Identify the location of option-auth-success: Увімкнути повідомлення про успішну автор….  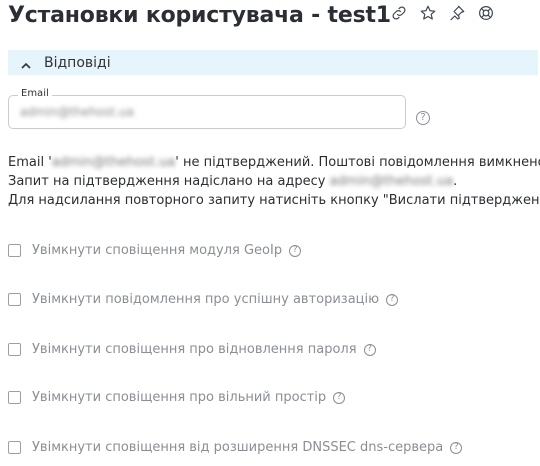
(203, 299).